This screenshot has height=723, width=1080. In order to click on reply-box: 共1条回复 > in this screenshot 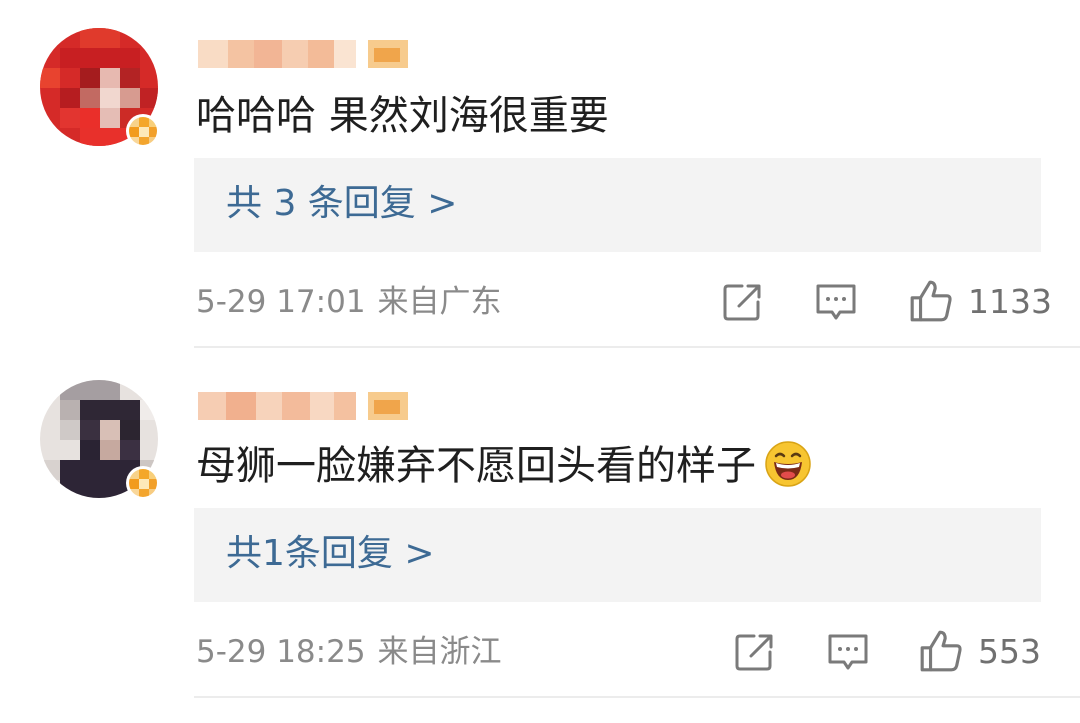, I will do `click(617, 555)`.